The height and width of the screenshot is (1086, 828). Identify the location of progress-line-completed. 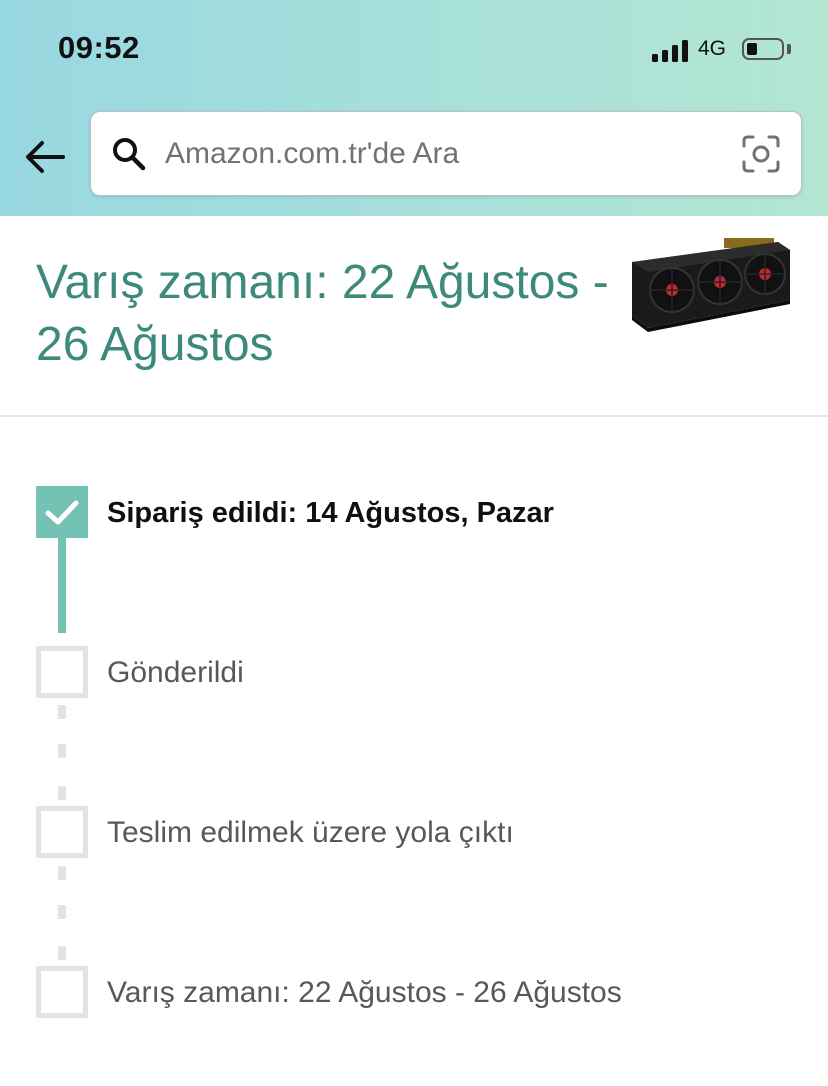
(62, 585).